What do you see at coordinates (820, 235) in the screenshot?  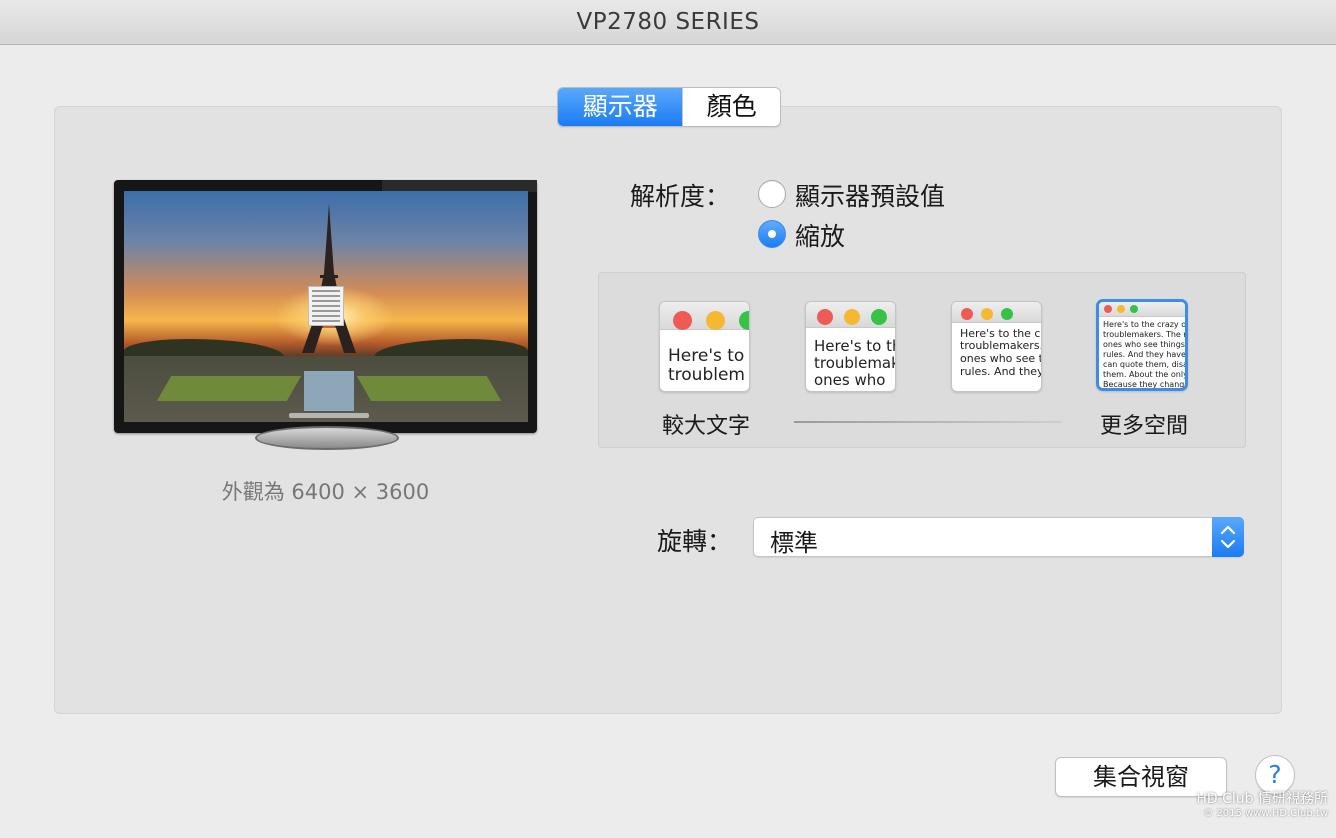 I see `radio-scaled-label: 縮放` at bounding box center [820, 235].